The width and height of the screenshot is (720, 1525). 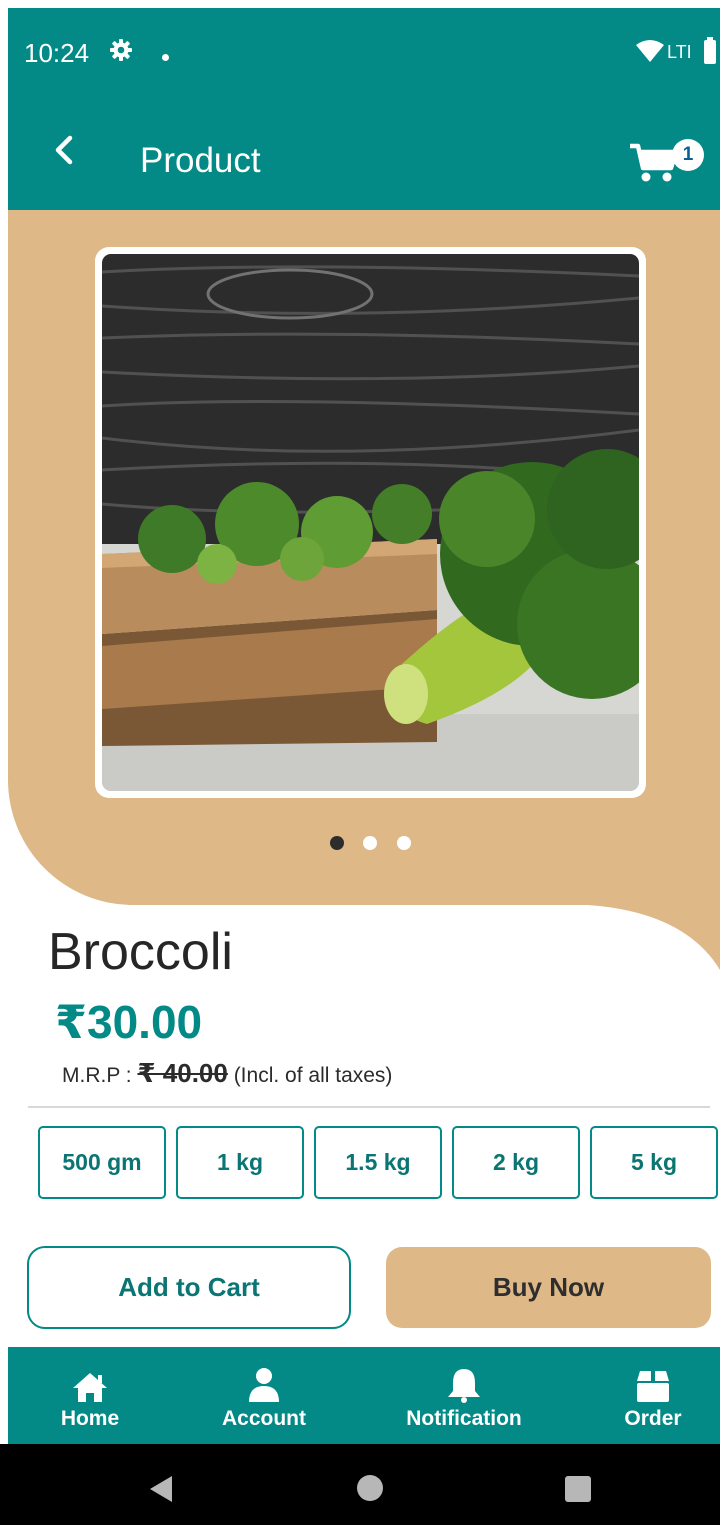 I want to click on nav-home: Home, so click(x=90, y=1395).